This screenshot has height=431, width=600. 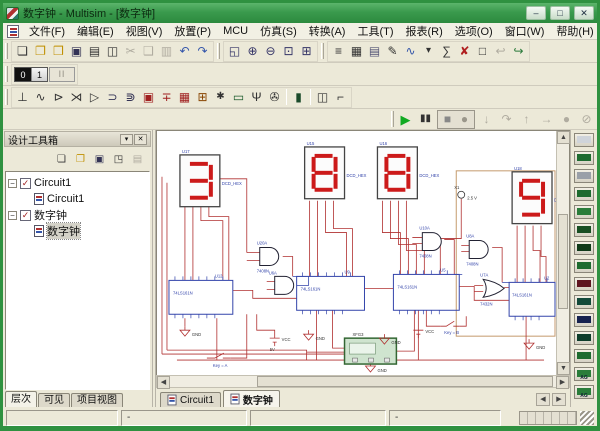 What do you see at coordinates (268, 257) in the screenshot?
I see `and-gate-u20a: U20A 7408N` at bounding box center [268, 257].